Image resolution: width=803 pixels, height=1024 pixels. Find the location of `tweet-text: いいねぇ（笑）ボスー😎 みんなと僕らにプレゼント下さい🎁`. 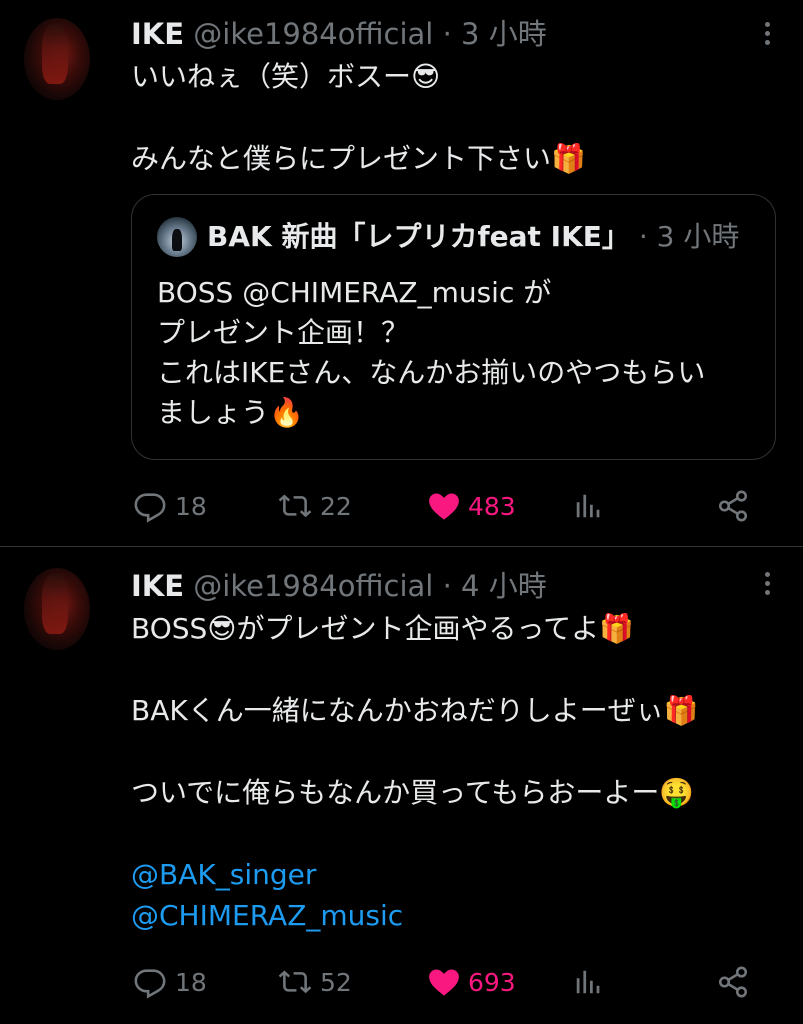

tweet-text: いいねぇ（笑）ボスー😎 みんなと僕らにプレゼント下さい🎁 is located at coordinates (447, 117).